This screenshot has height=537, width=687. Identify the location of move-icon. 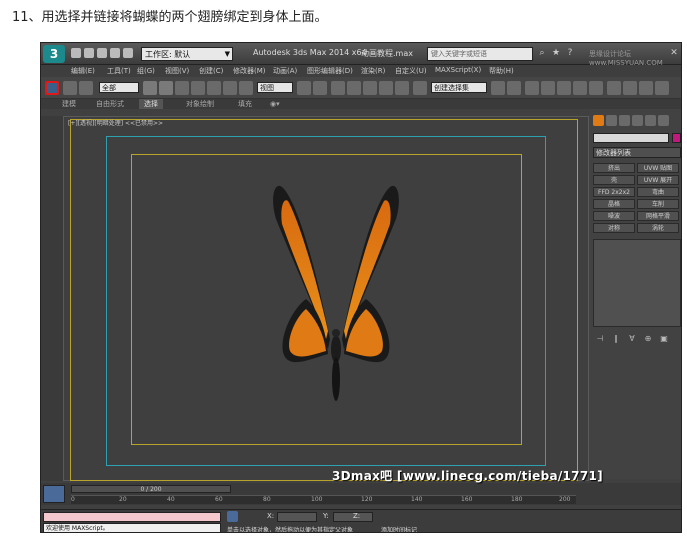
(214, 88).